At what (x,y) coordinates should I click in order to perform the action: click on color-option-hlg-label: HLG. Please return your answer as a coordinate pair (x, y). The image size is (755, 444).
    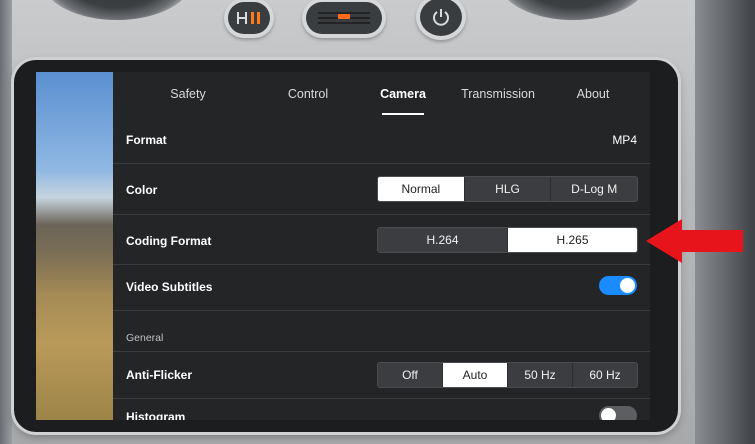
    Looking at the image, I should click on (507, 189).